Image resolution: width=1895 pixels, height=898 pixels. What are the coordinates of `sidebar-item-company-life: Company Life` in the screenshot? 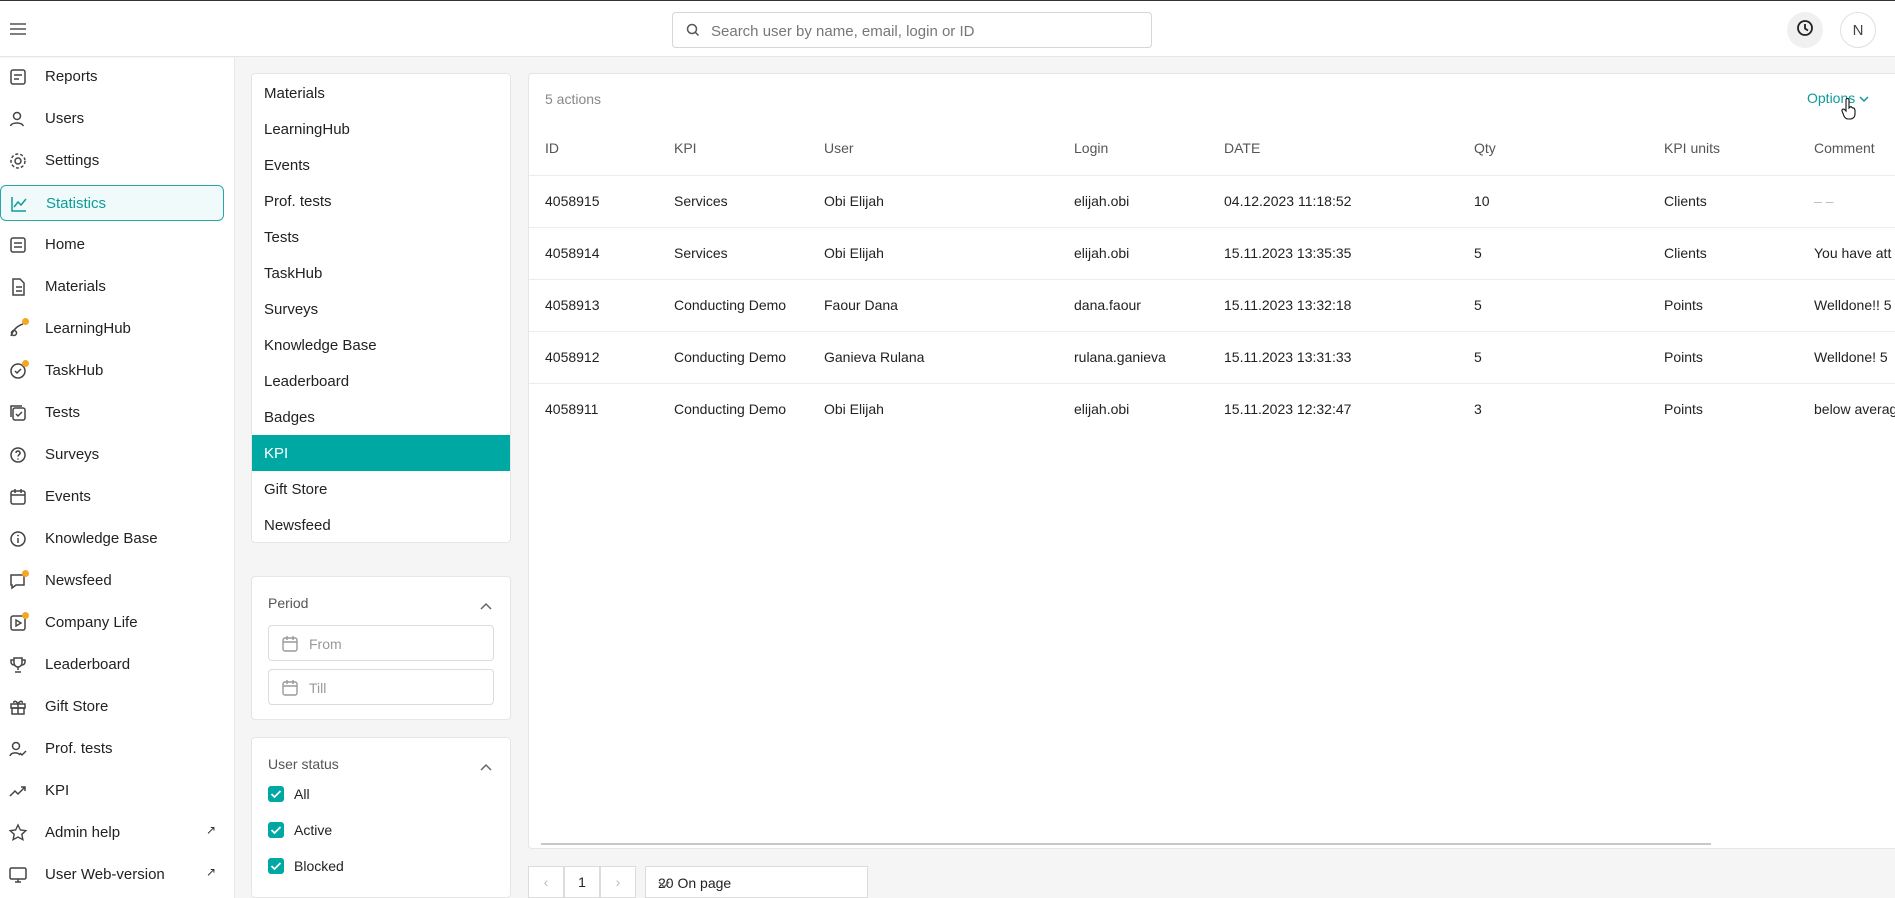 It's located at (112, 623).